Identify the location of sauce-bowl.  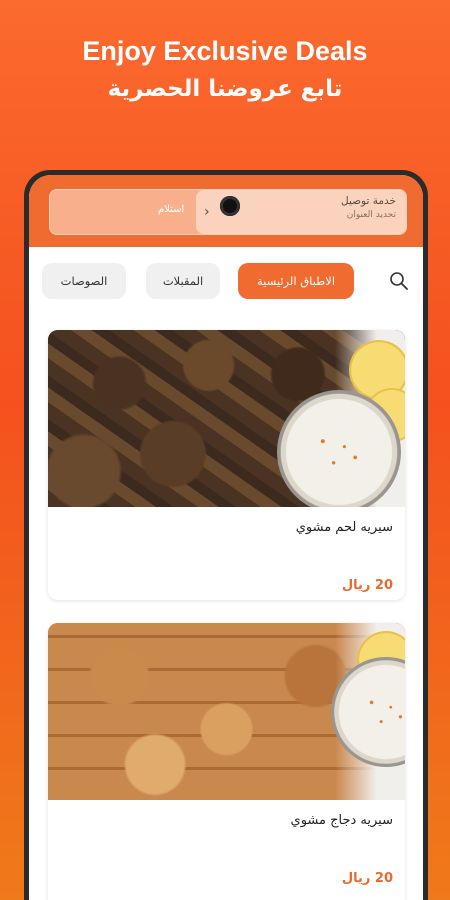
(339, 448).